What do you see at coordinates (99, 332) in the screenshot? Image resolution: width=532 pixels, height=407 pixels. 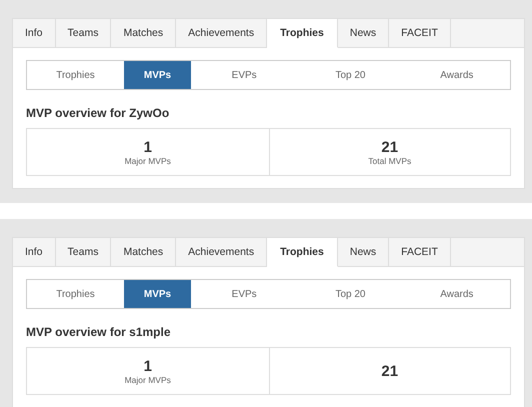 I see `section-heading: MVP overview for s1mple` at bounding box center [99, 332].